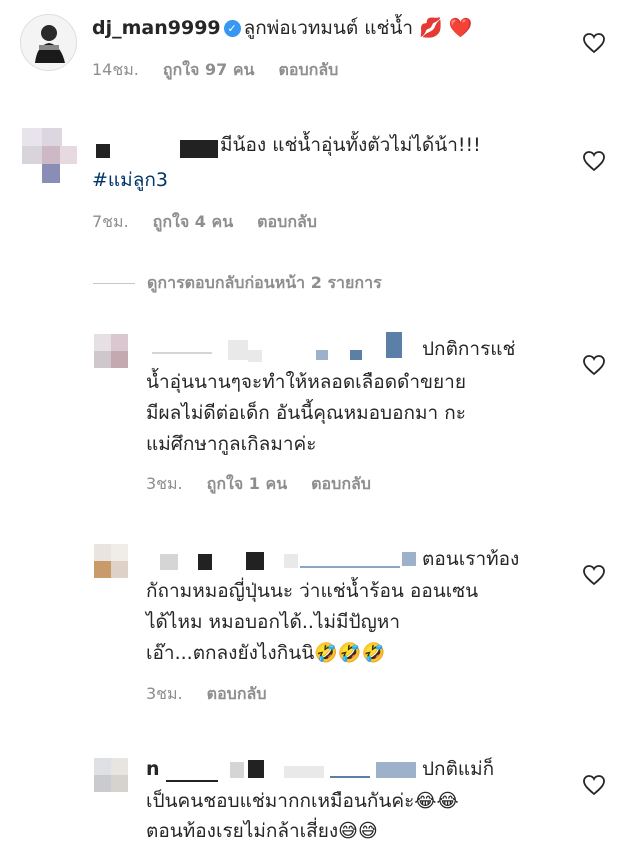  Describe the element at coordinates (306, 413) in the screenshot. I see `reply-1-line-3: มีผลไม่ดีต่อเด็ก อันนี้คุณหมอบอกมา กะ` at that location.